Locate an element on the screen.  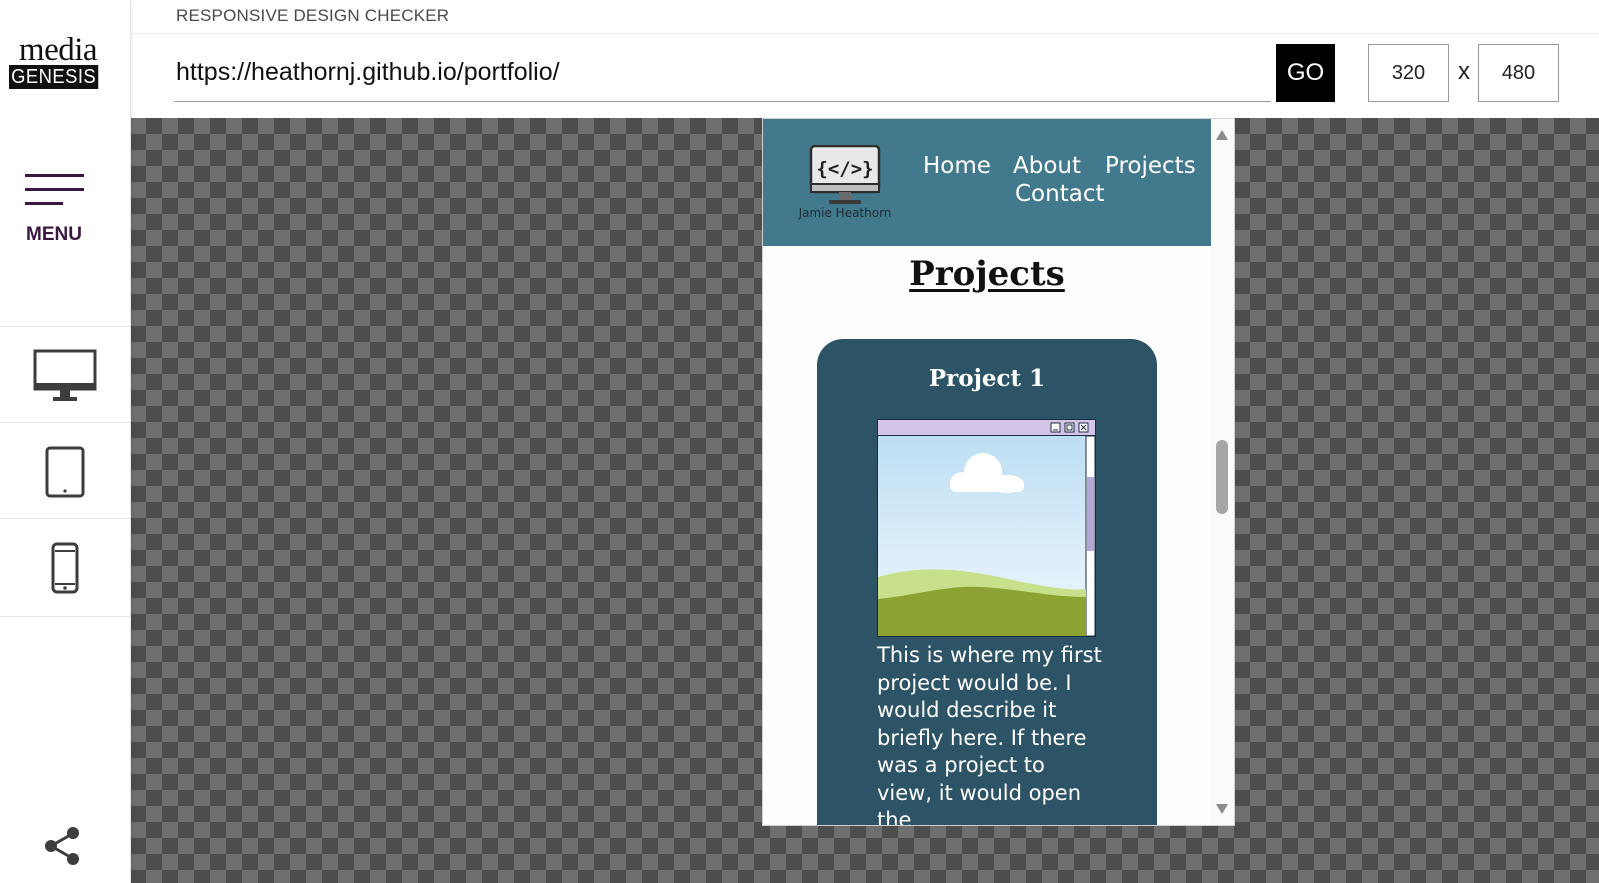
share-icon is located at coordinates (62, 846).